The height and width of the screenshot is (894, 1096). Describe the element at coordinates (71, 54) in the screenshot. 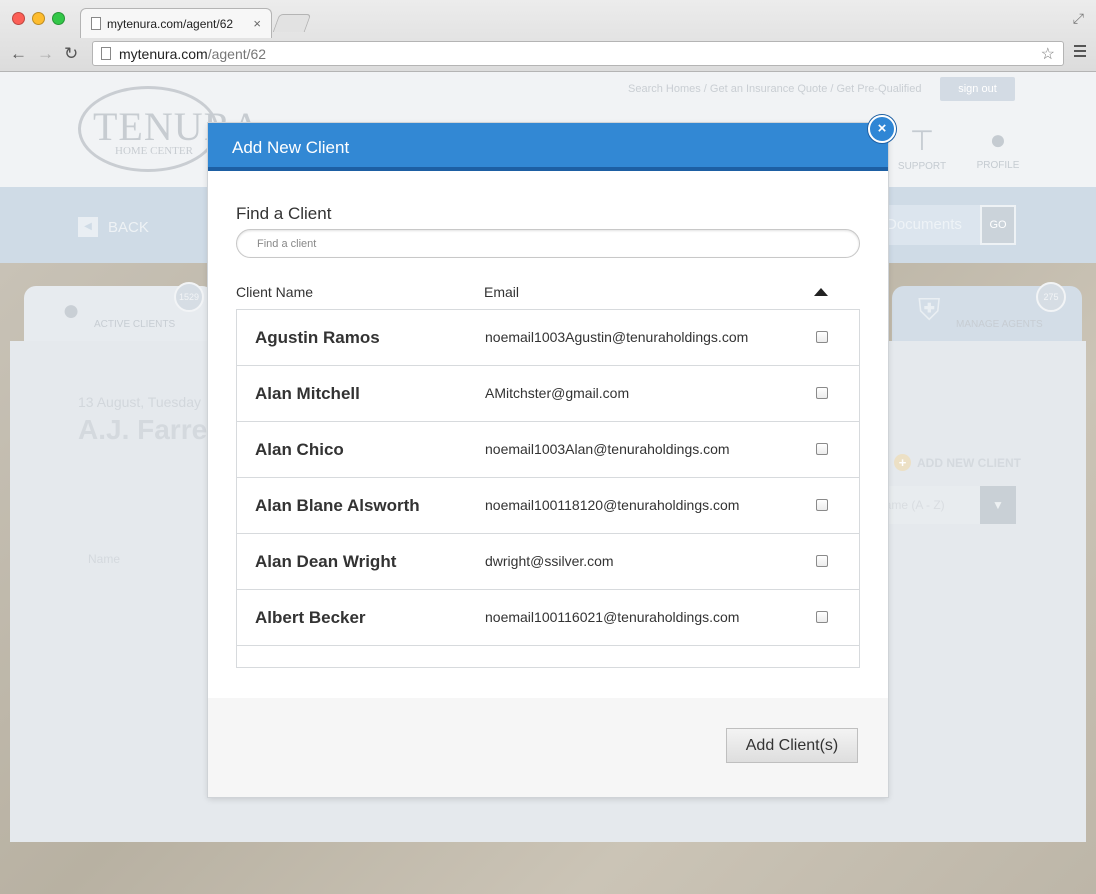

I see `reload-icon: ↻` at that location.